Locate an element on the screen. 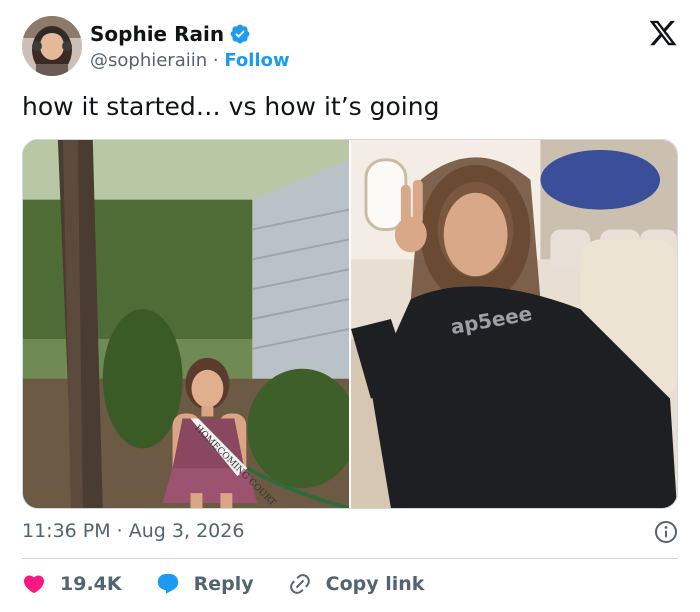 Image resolution: width=700 pixels, height=612 pixels. action-bar: 19.4K Reply Copy link is located at coordinates (240, 584).